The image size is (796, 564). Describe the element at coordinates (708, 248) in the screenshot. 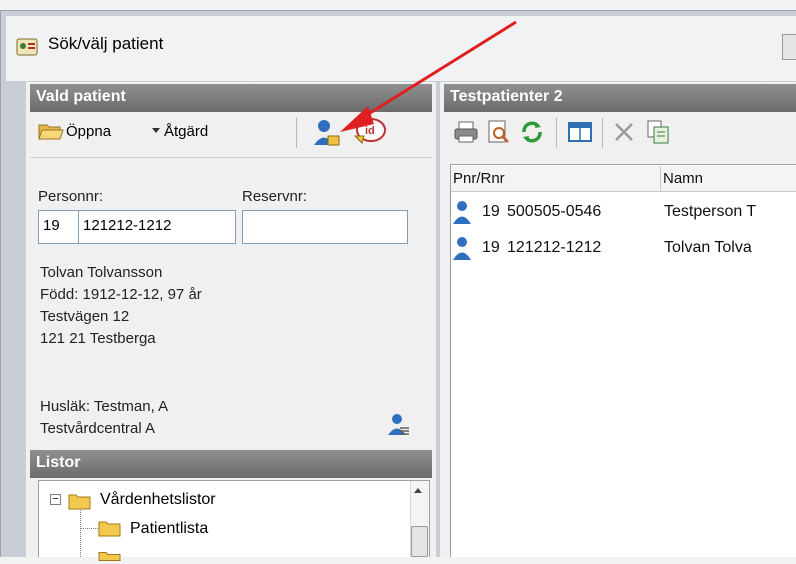

I see `row-name: Tolvan Tolva` at that location.